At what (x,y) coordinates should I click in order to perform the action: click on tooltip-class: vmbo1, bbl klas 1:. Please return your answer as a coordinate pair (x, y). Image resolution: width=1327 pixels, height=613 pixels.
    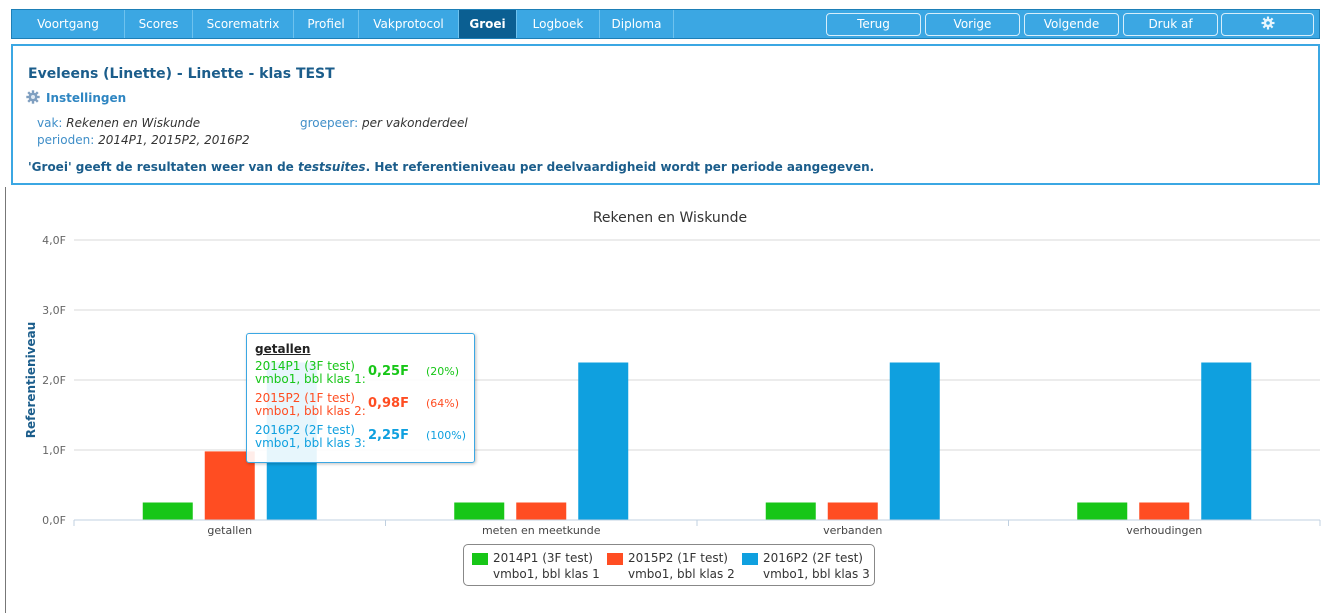
    Looking at the image, I should click on (310, 379).